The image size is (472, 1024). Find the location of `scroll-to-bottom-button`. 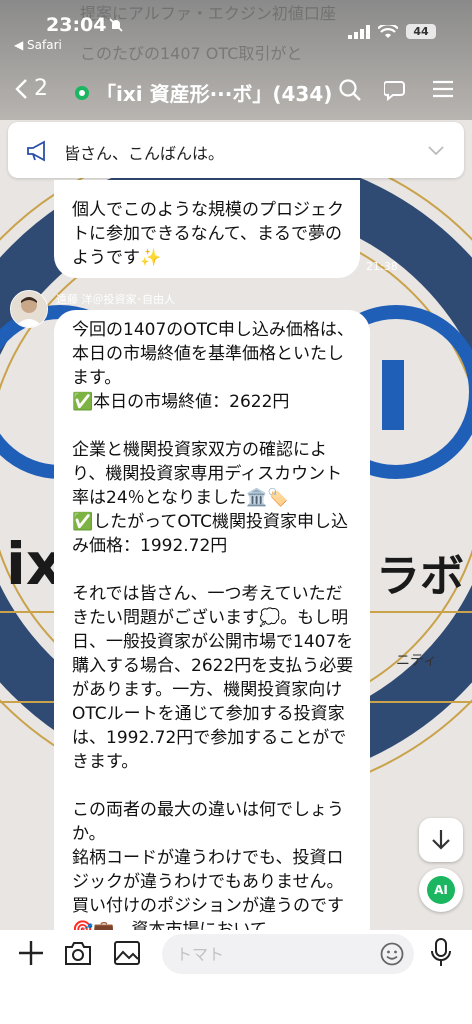

scroll-to-bottom-button is located at coordinates (441, 840).